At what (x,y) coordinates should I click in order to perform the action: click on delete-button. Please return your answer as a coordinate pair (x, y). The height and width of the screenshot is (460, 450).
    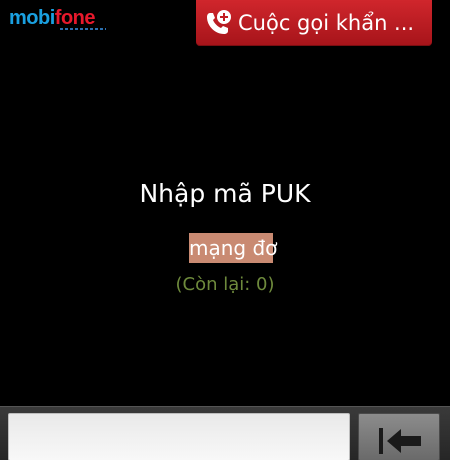
    Looking at the image, I should click on (399, 436).